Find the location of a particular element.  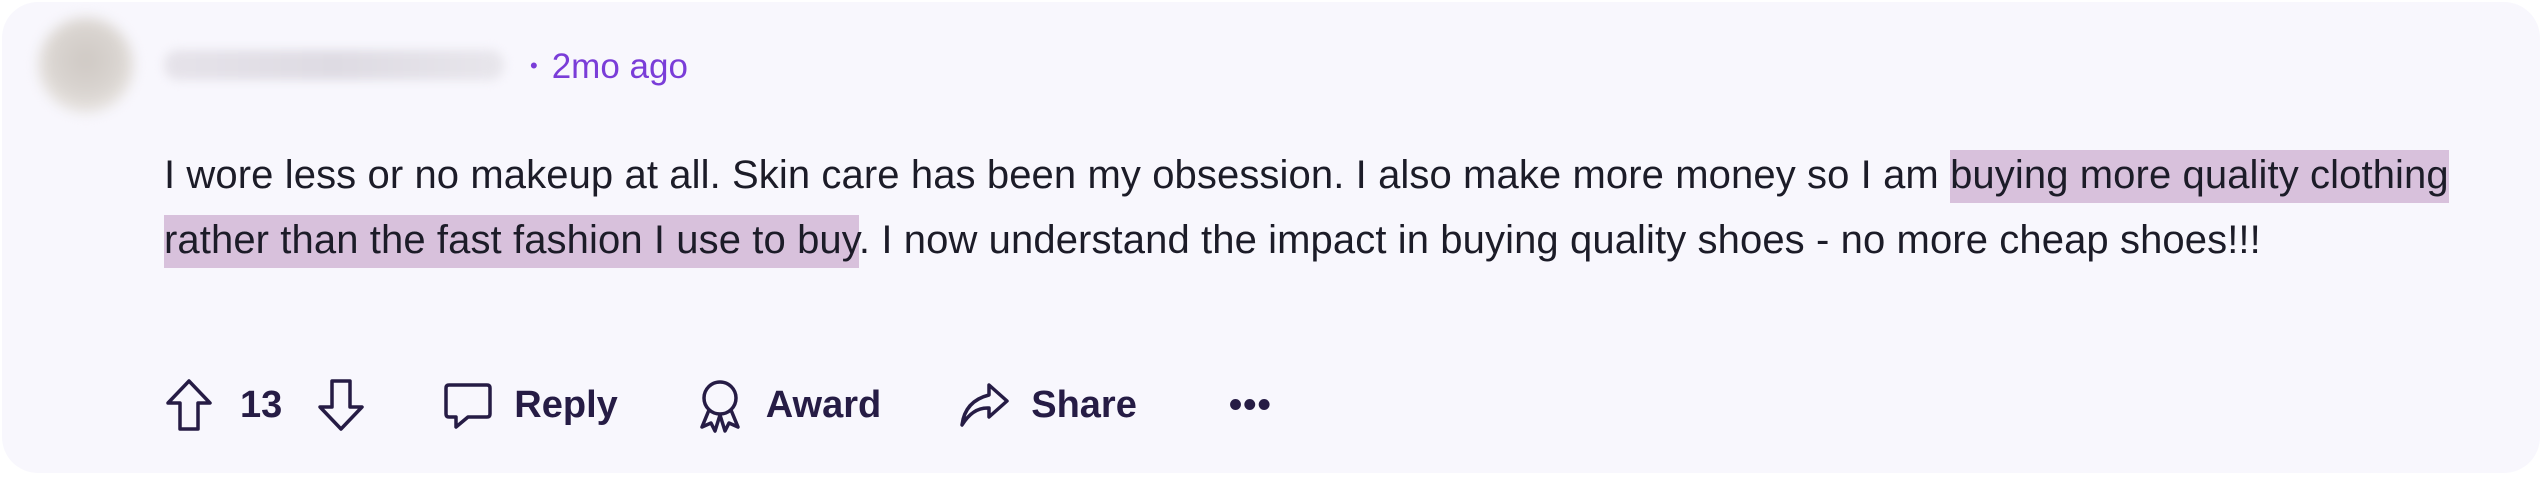

share-label: Share is located at coordinates (1084, 404).